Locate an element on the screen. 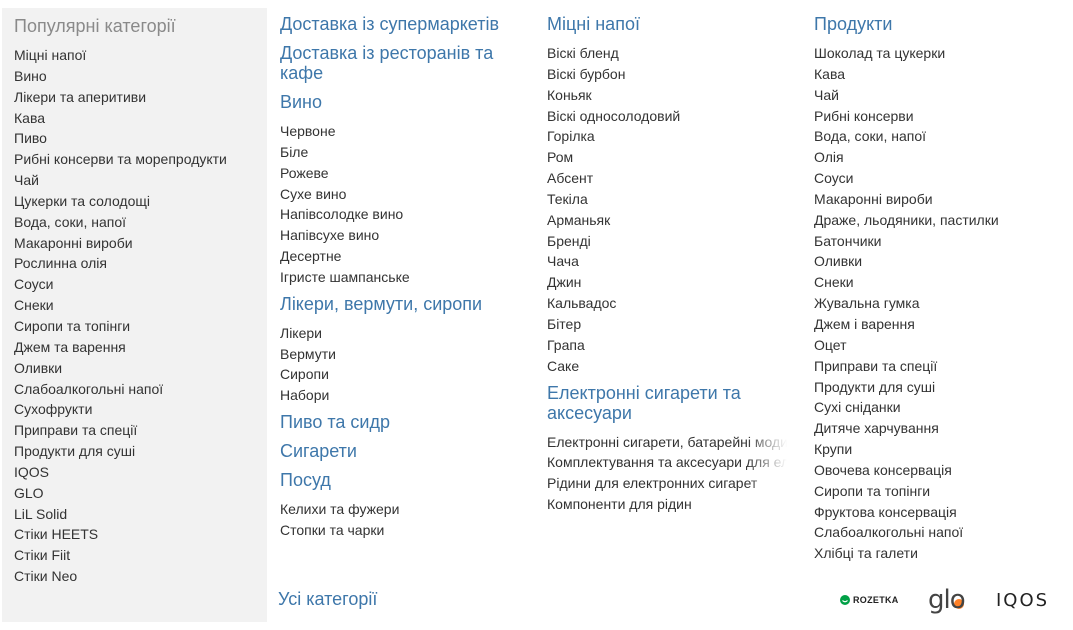  iqos-logo-text: IQOS is located at coordinates (1023, 600).